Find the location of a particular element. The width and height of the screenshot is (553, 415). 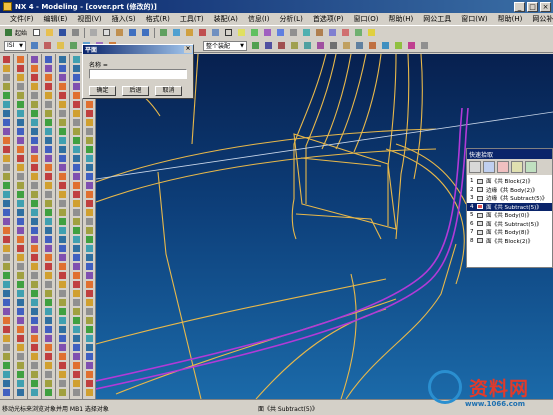

menu-help-2: 帮助(H) is located at coordinates (510, 19).